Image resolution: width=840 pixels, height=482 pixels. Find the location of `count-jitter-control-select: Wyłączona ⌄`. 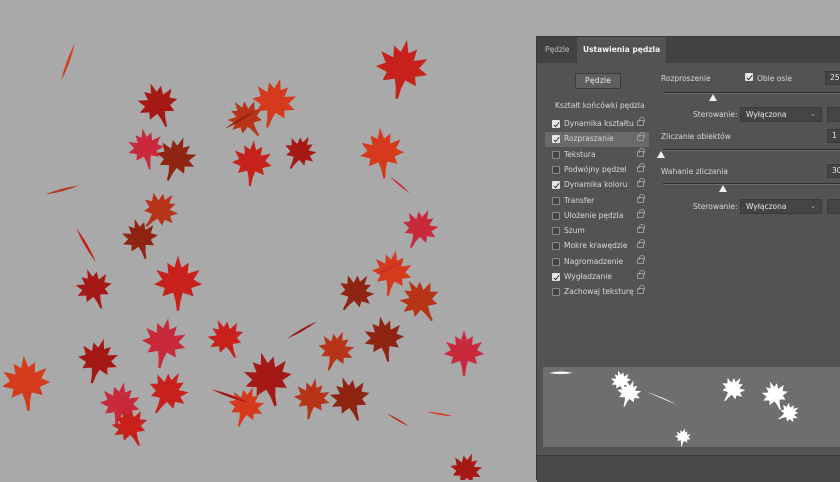

count-jitter-control-select: Wyłączona ⌄ is located at coordinates (781, 206).